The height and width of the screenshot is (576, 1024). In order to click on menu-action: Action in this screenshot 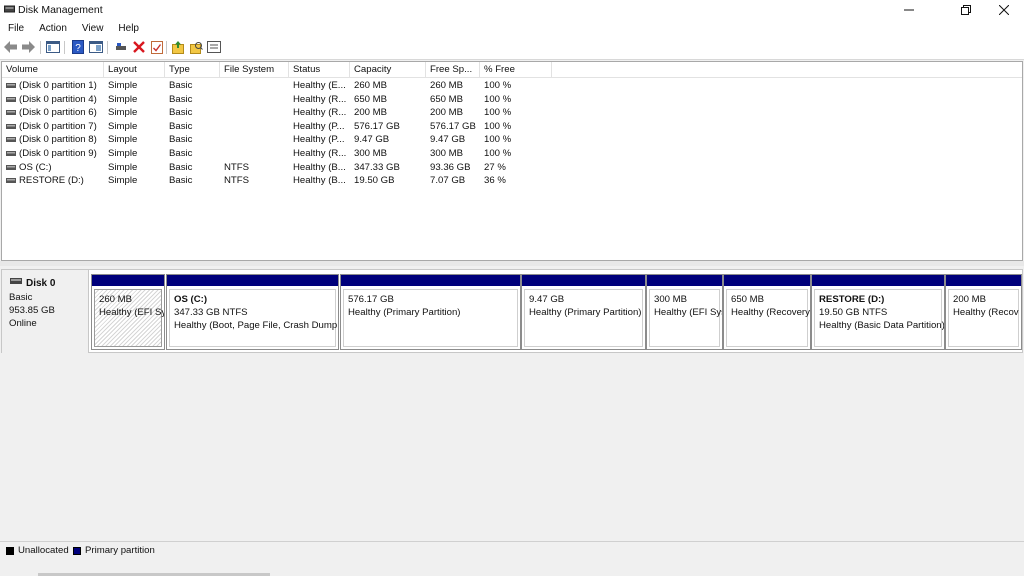, I will do `click(52, 28)`.